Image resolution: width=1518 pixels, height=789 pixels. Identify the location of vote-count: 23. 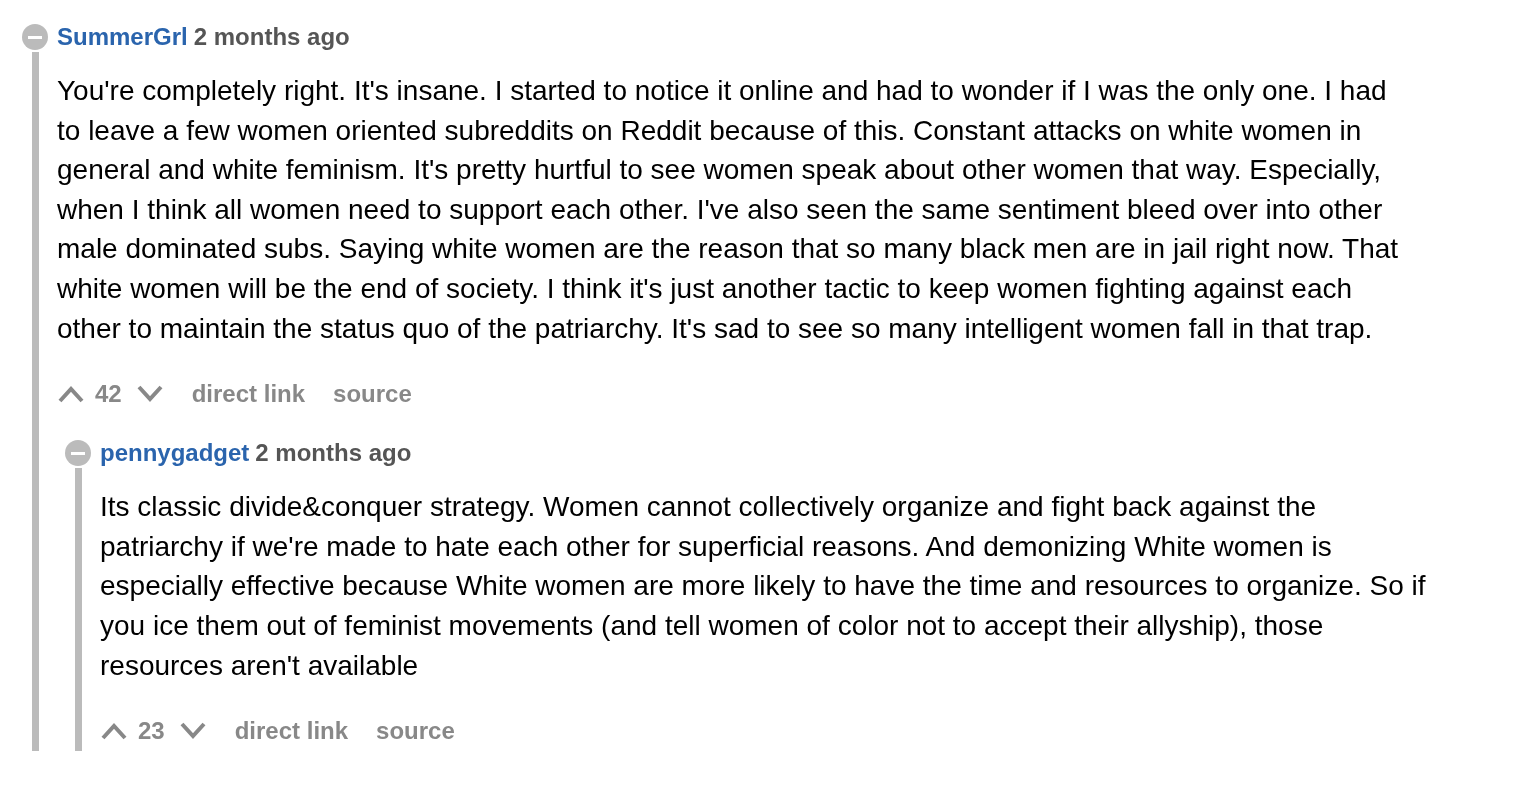
(151, 731).